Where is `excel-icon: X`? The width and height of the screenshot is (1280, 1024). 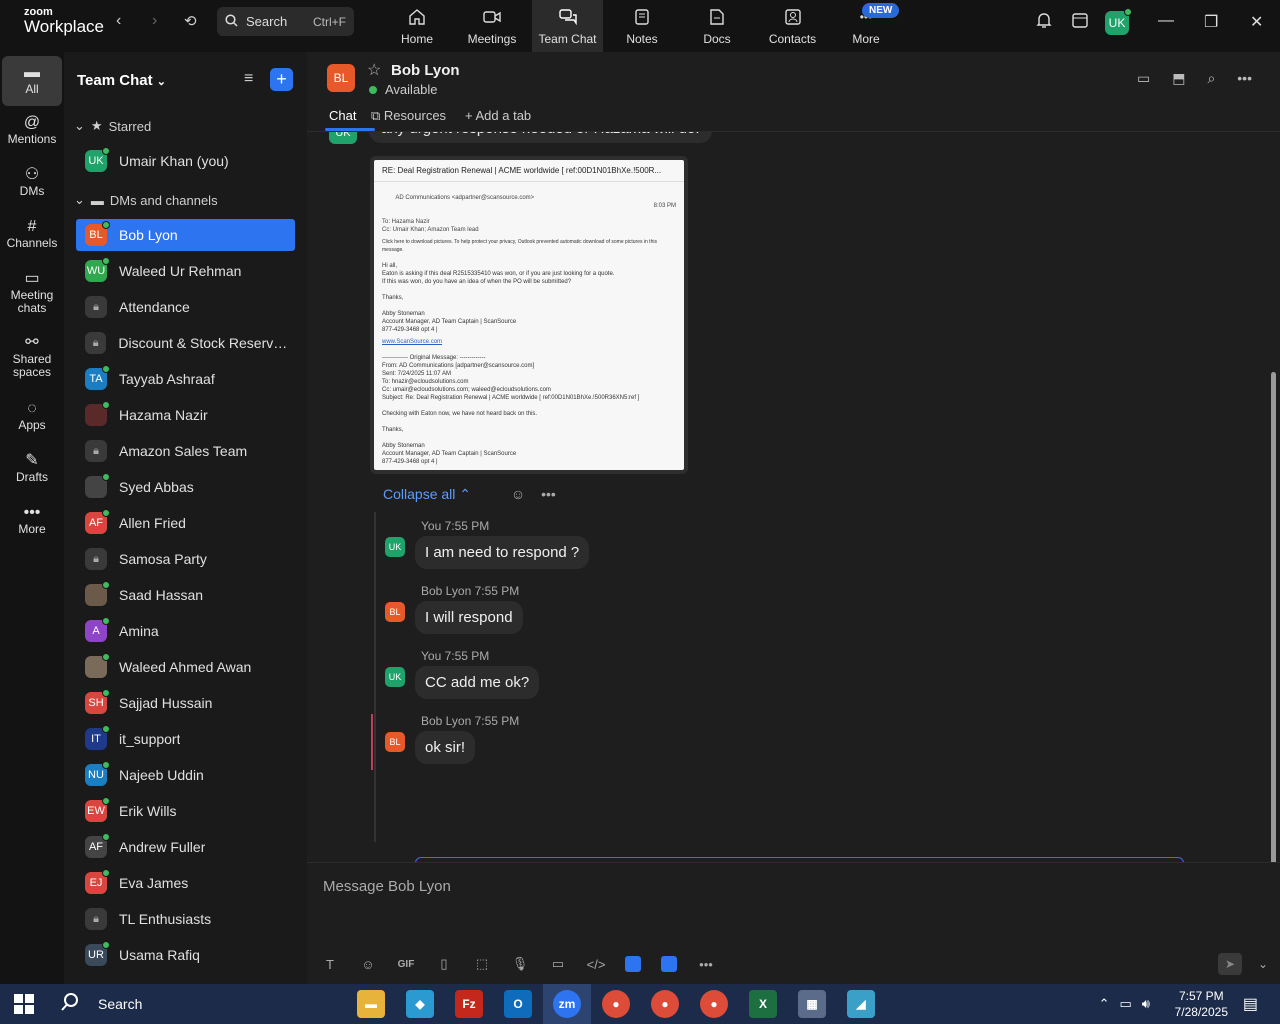
excel-icon: X is located at coordinates (763, 1004).